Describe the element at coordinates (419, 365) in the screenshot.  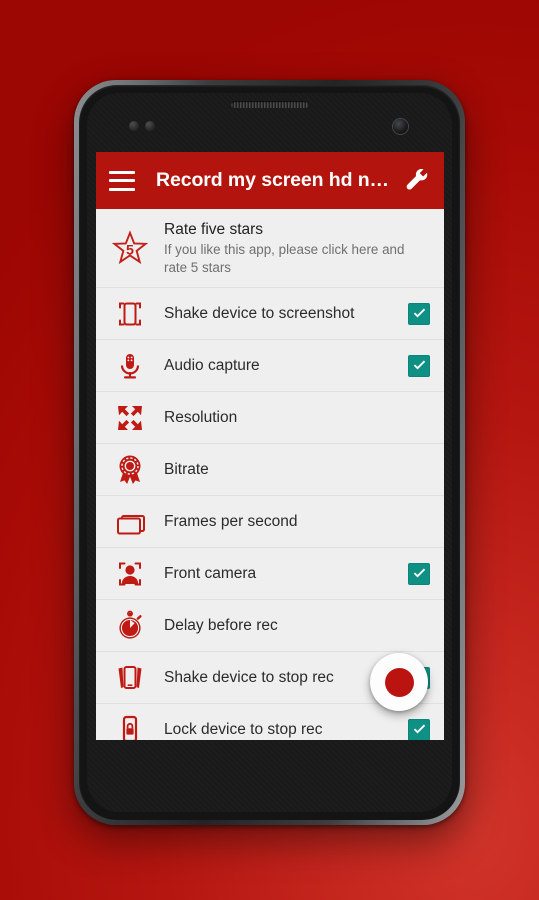
I see `checkbox-audio-capture` at that location.